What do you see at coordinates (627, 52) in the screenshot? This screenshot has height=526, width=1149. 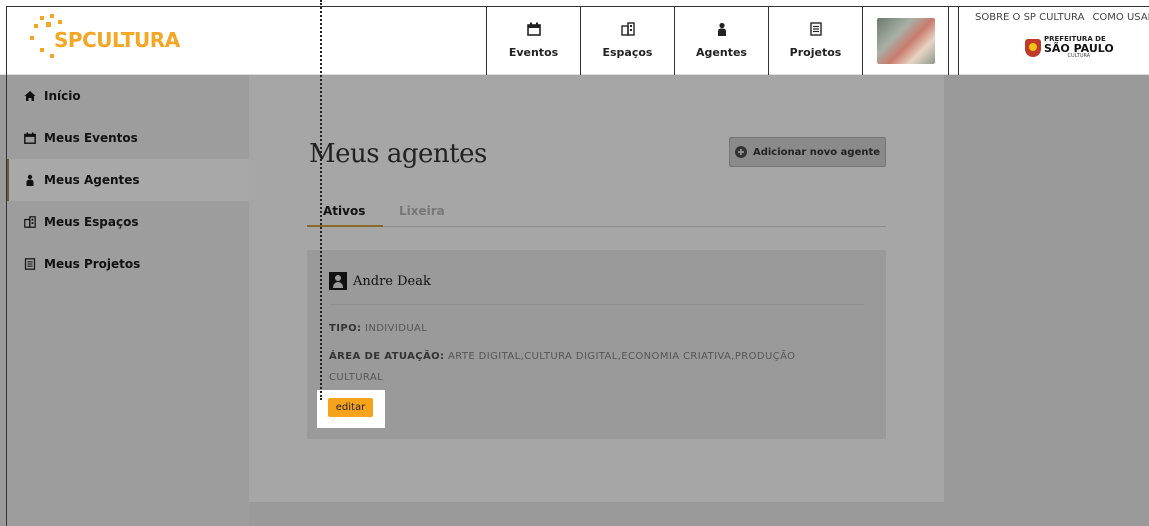 I see `nav-label: Espaços` at bounding box center [627, 52].